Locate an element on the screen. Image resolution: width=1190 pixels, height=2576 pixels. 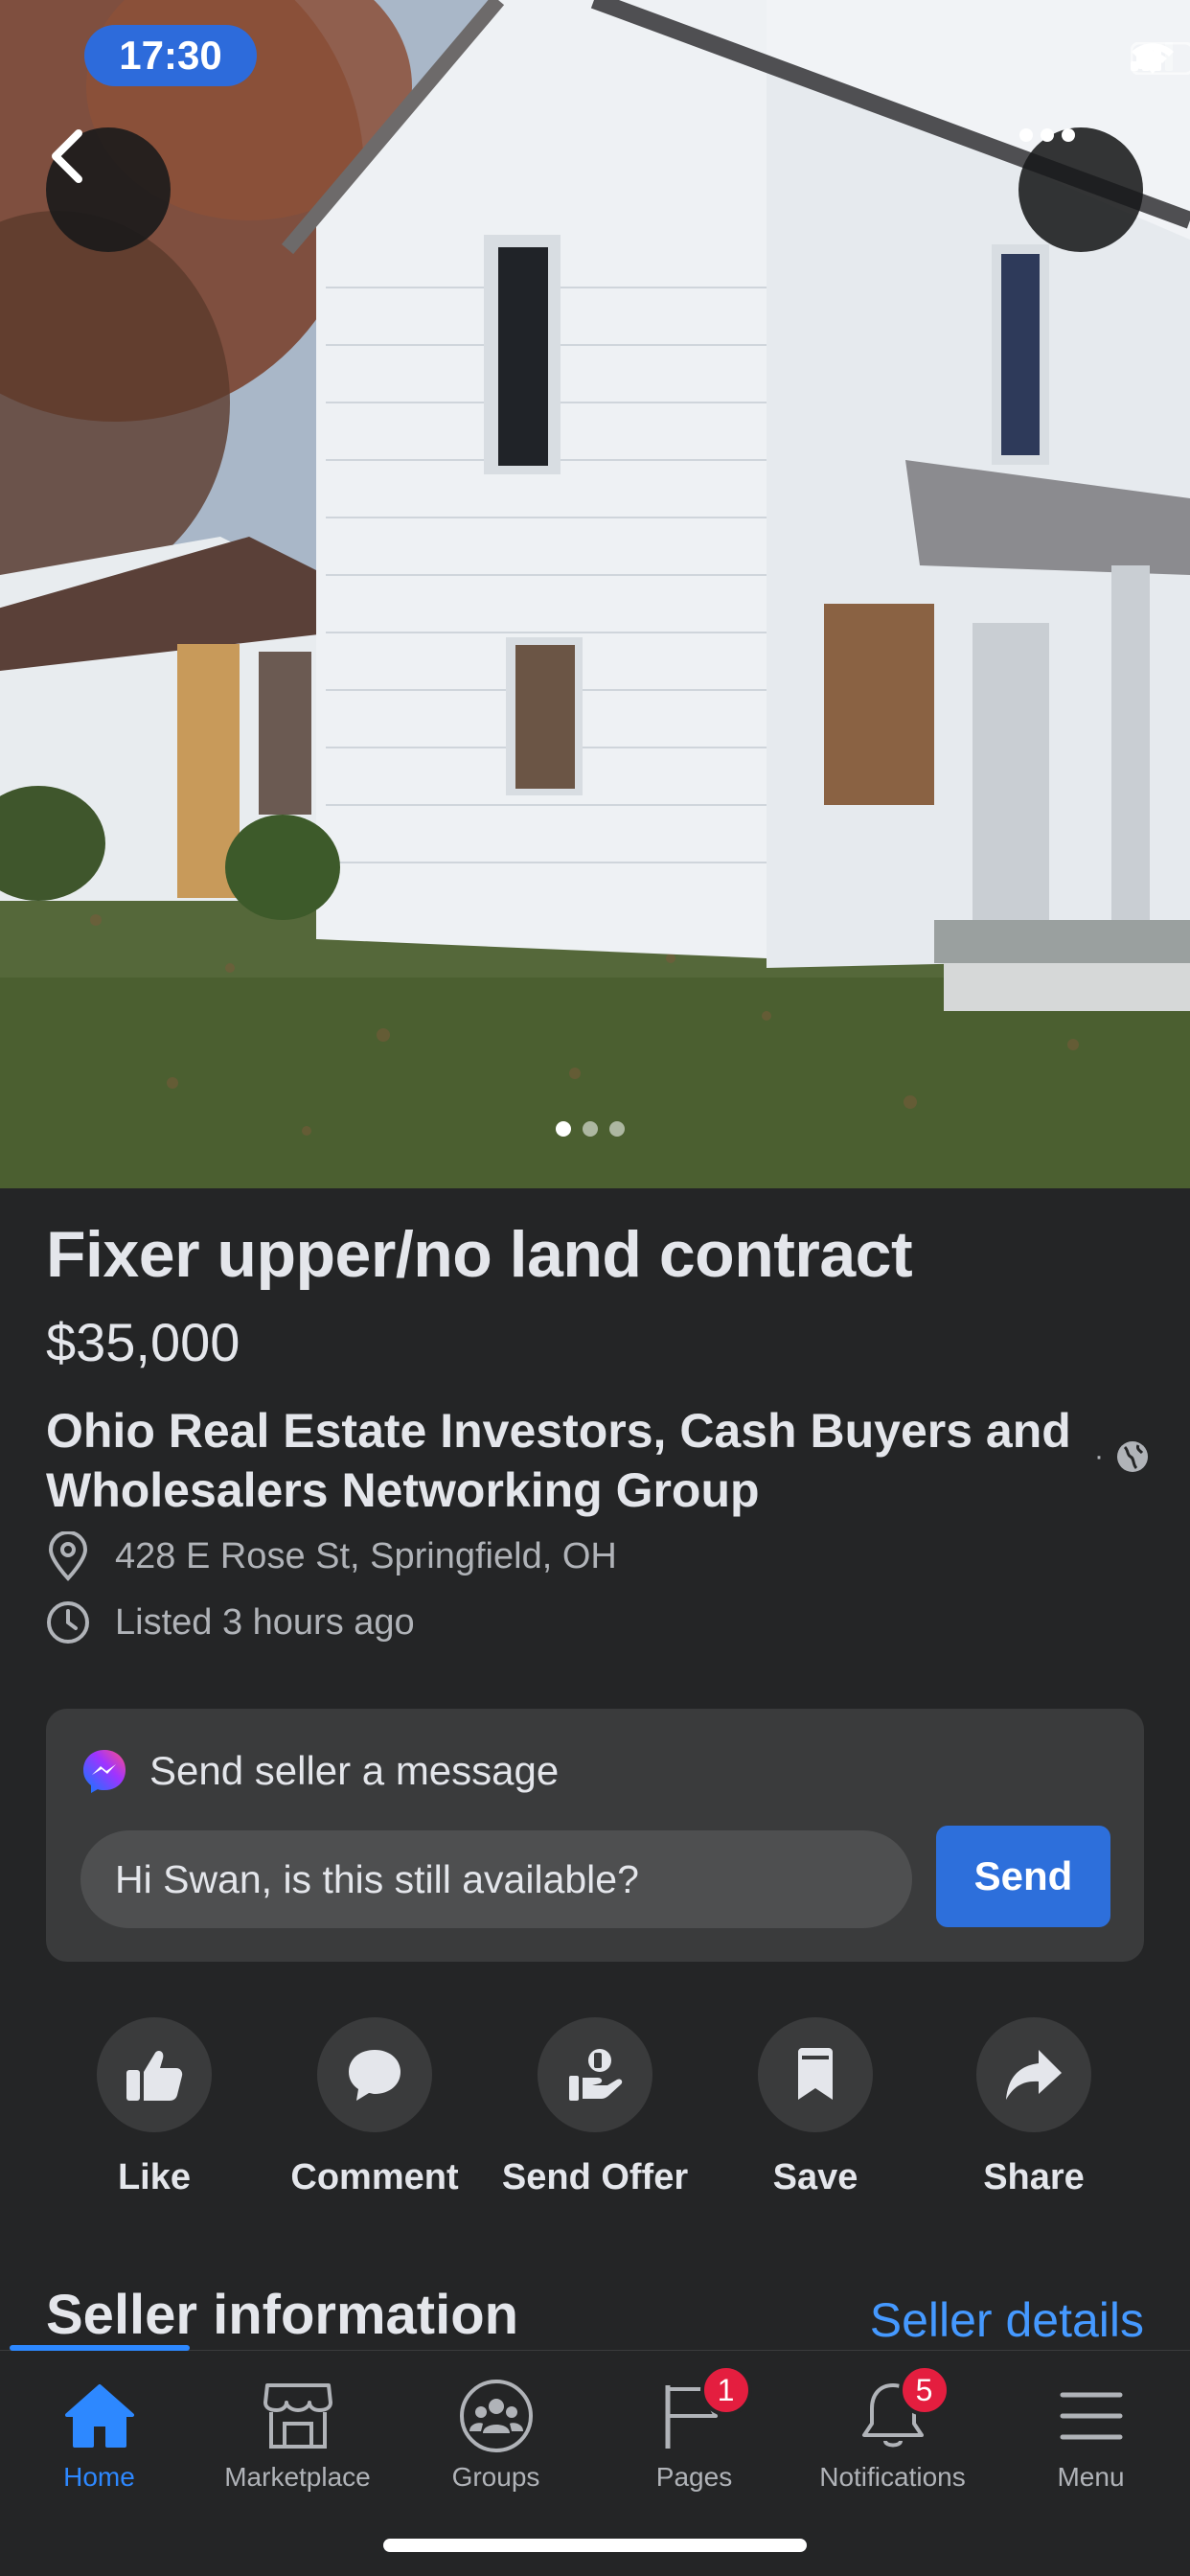
more-dots-icon is located at coordinates (1047, 135).